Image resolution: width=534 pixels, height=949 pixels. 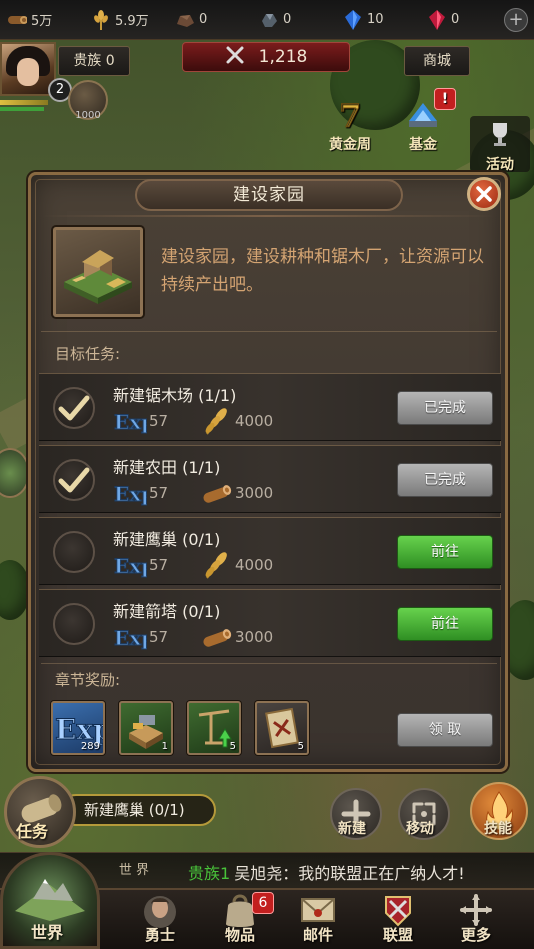 I want to click on world-button: 世界, so click(x=50, y=900).